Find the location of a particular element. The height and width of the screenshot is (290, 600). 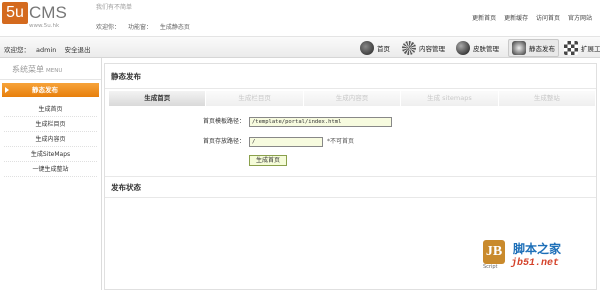

template-path-input: /template/portal/index.html is located at coordinates (320, 122).